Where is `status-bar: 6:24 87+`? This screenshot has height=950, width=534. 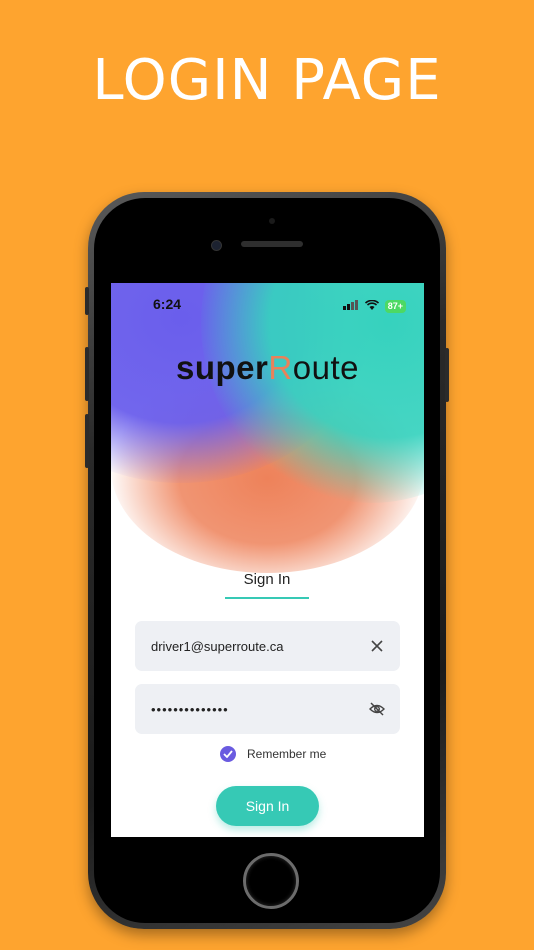 status-bar: 6:24 87+ is located at coordinates (267, 303).